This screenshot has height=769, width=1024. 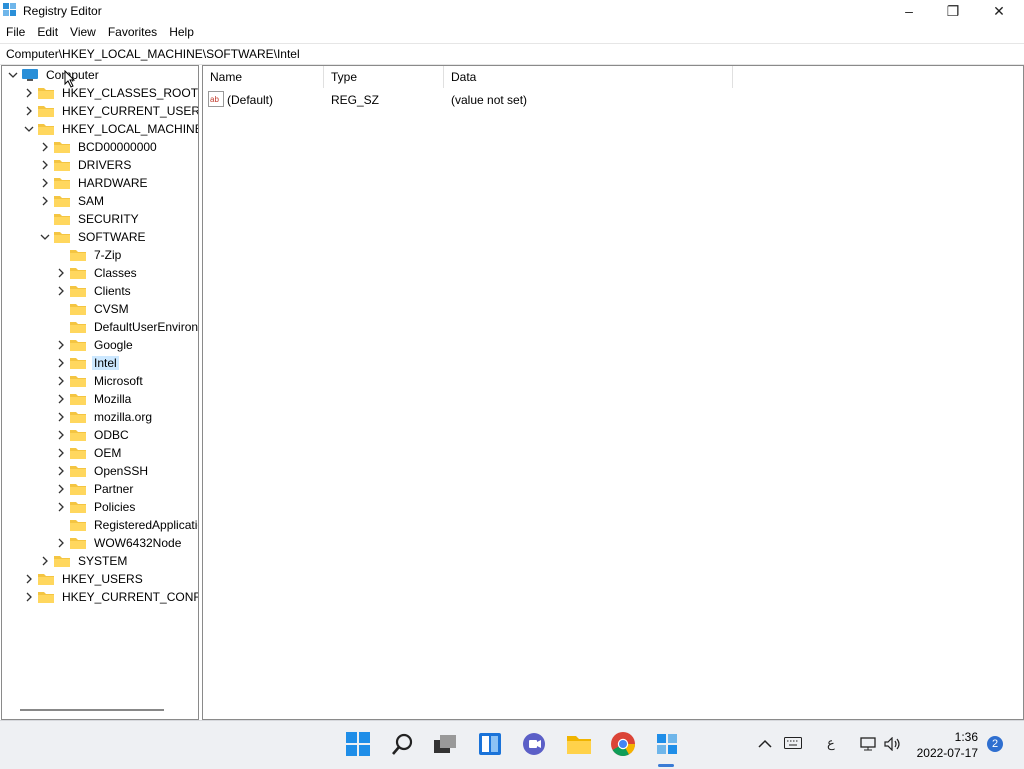 I want to click on tree-node-system: SYSTEM, so click(x=84, y=561).